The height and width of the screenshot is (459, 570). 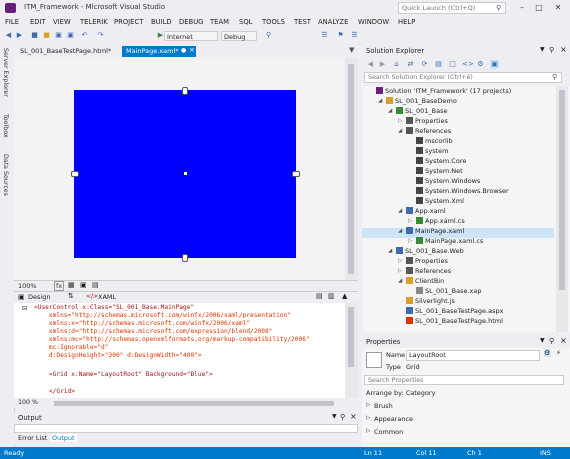 What do you see at coordinates (522, 8) in the screenshot?
I see `minimize-button: –` at bounding box center [522, 8].